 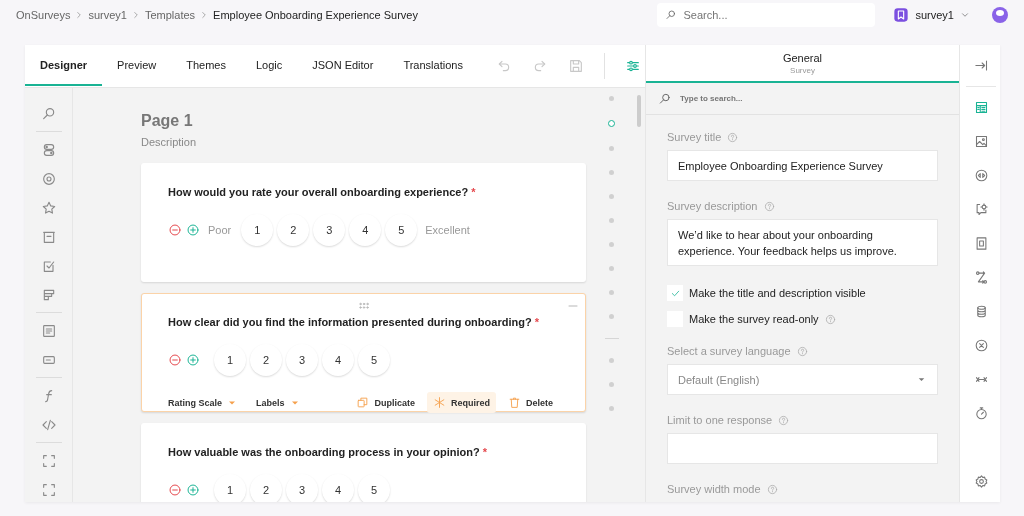 I want to click on text-input, so click(x=802, y=448).